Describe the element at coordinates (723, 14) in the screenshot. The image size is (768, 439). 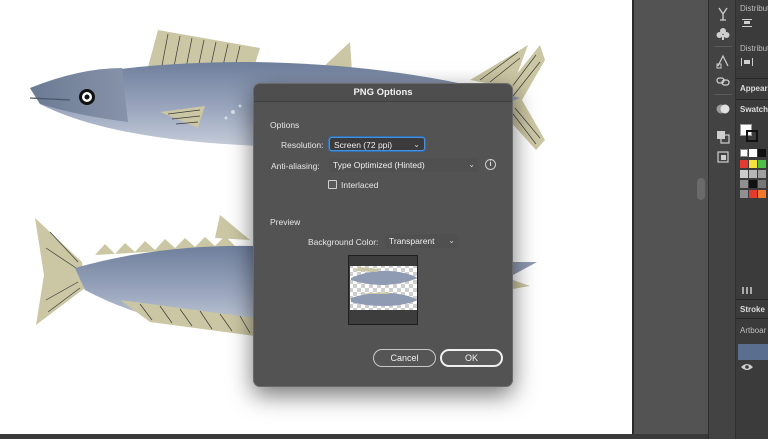
I see `puppet-warp-icon` at that location.